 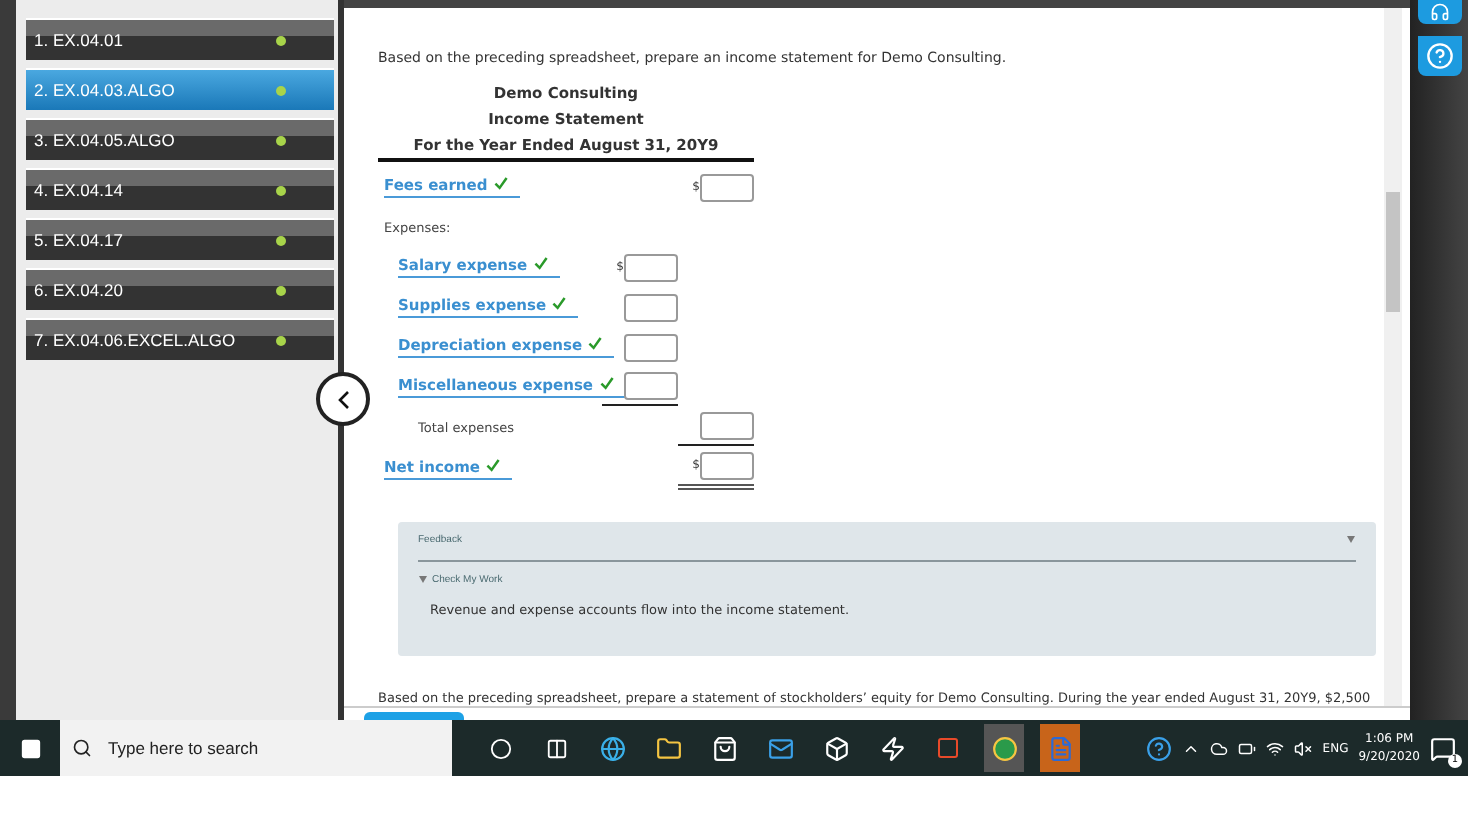 What do you see at coordinates (180, 139) in the screenshot?
I see `assignment-item: 3. EX.04.05.ALGO` at bounding box center [180, 139].